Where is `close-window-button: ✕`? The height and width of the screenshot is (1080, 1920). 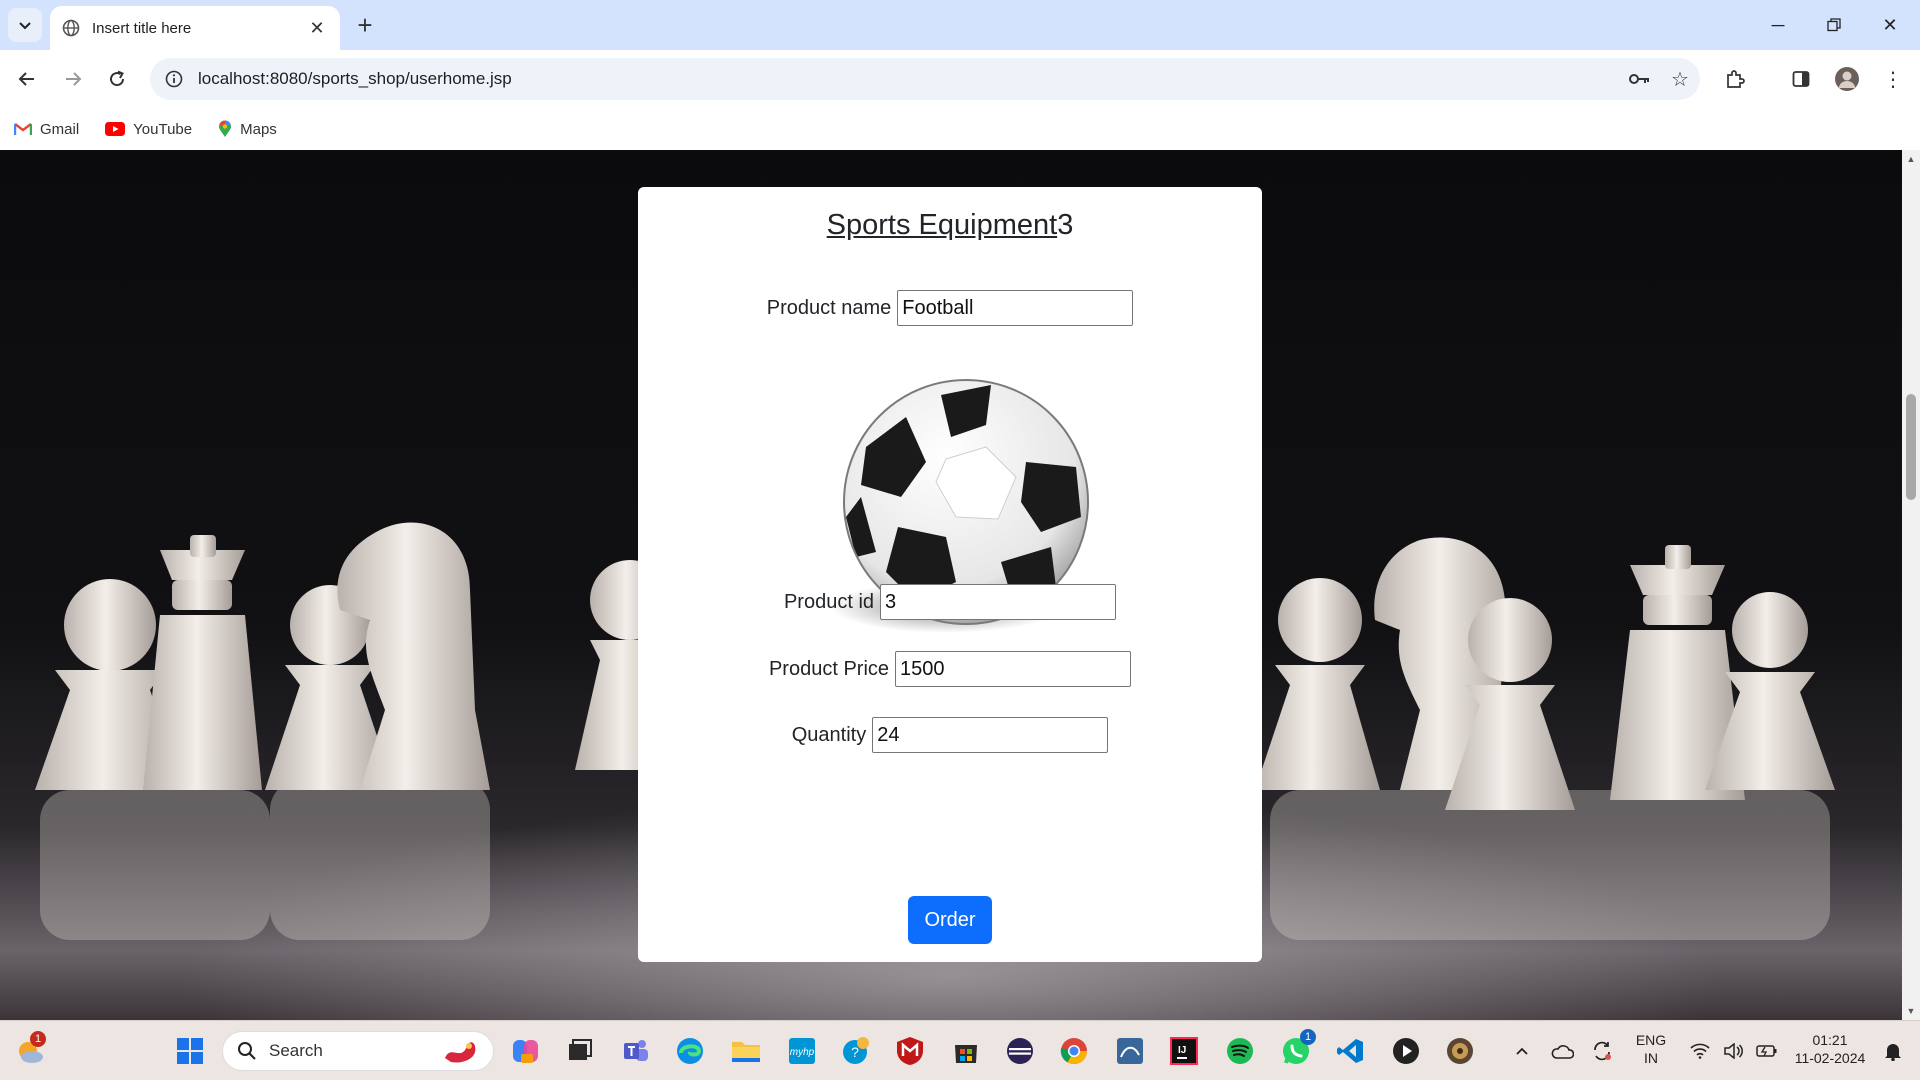 close-window-button: ✕ is located at coordinates (1890, 25).